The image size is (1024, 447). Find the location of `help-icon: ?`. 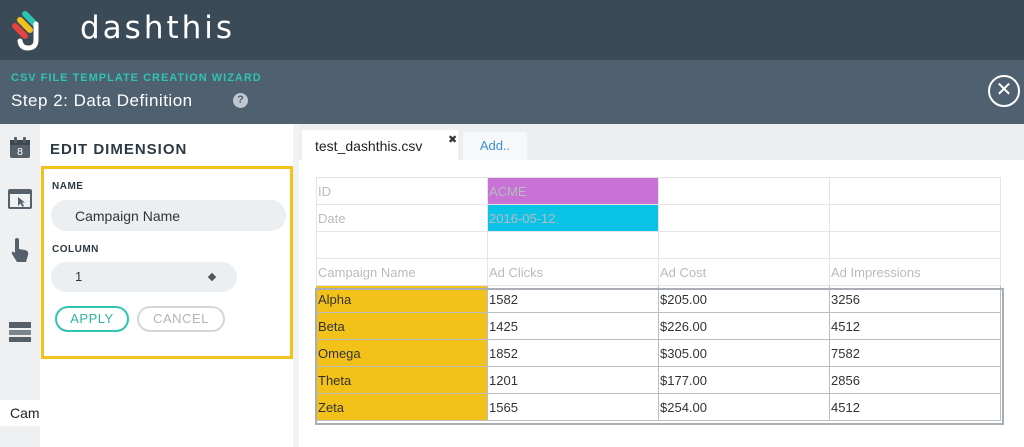

help-icon: ? is located at coordinates (240, 100).